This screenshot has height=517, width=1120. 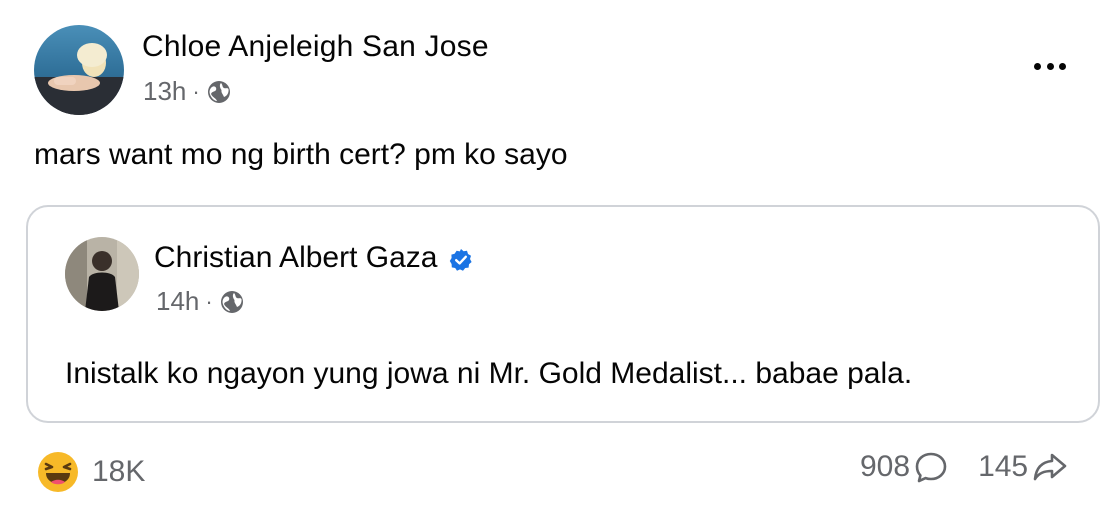 I want to click on post-time: 13h, so click(x=164, y=91).